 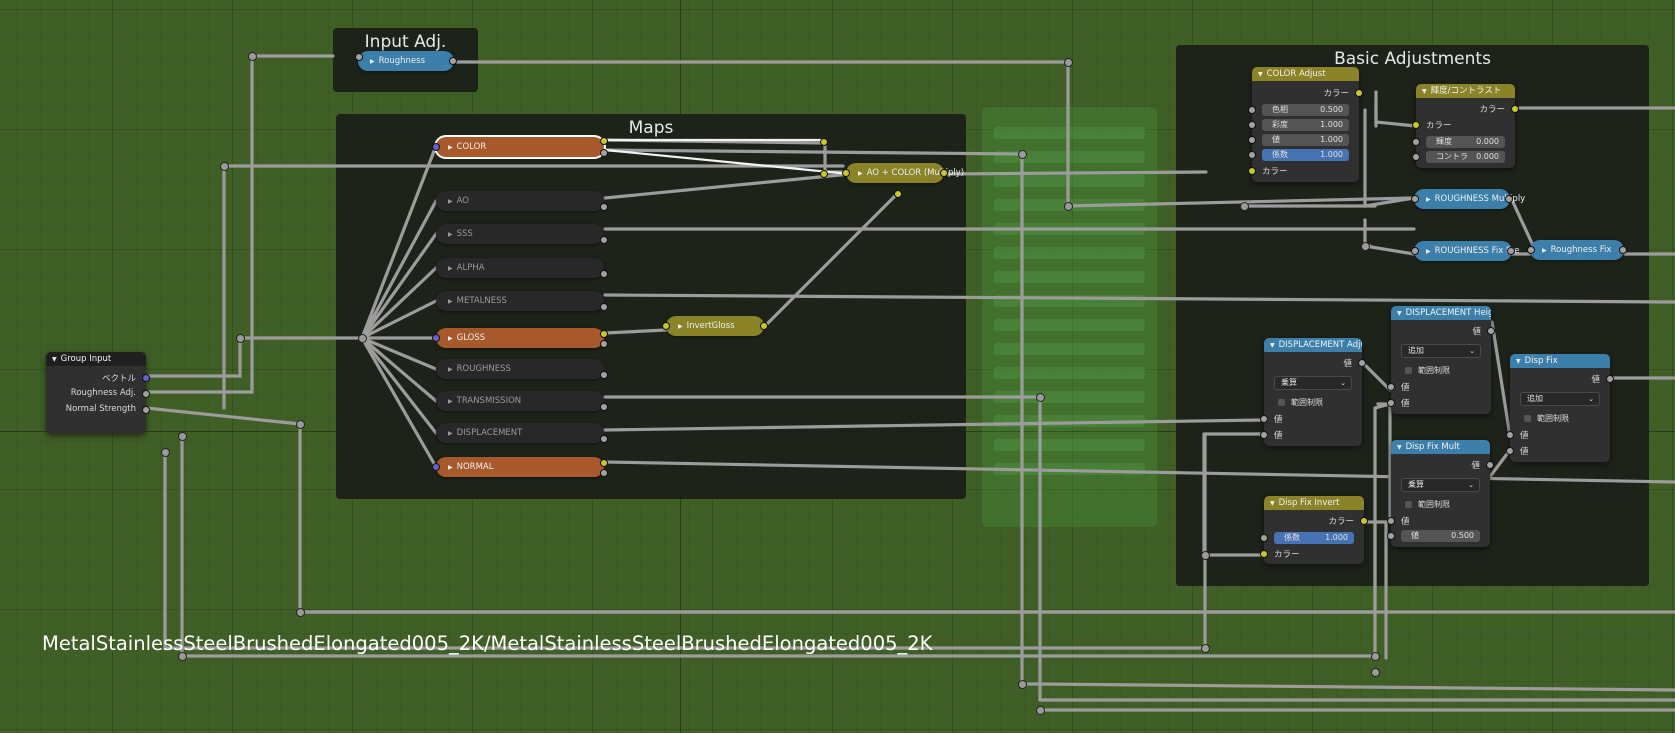 What do you see at coordinates (1305, 110) in the screenshot?
I see `hue-field: 色相 0.500` at bounding box center [1305, 110].